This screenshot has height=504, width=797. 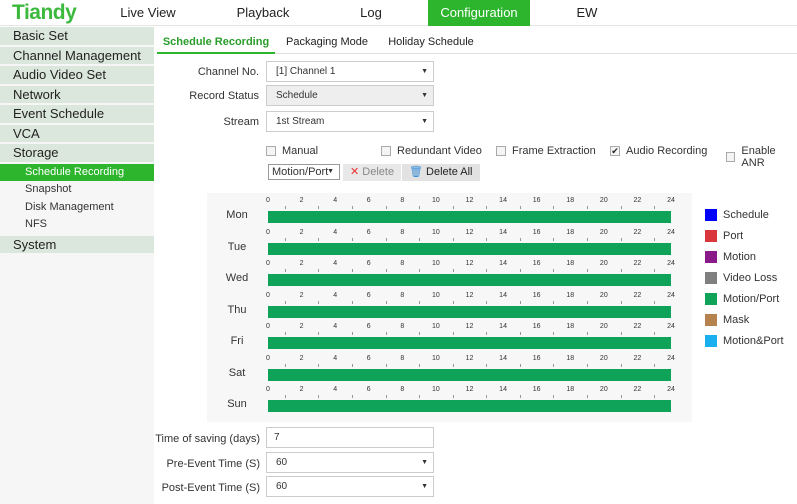 What do you see at coordinates (77, 36) in the screenshot?
I see `sidebar-item-basic-set: Basic Set` at bounding box center [77, 36].